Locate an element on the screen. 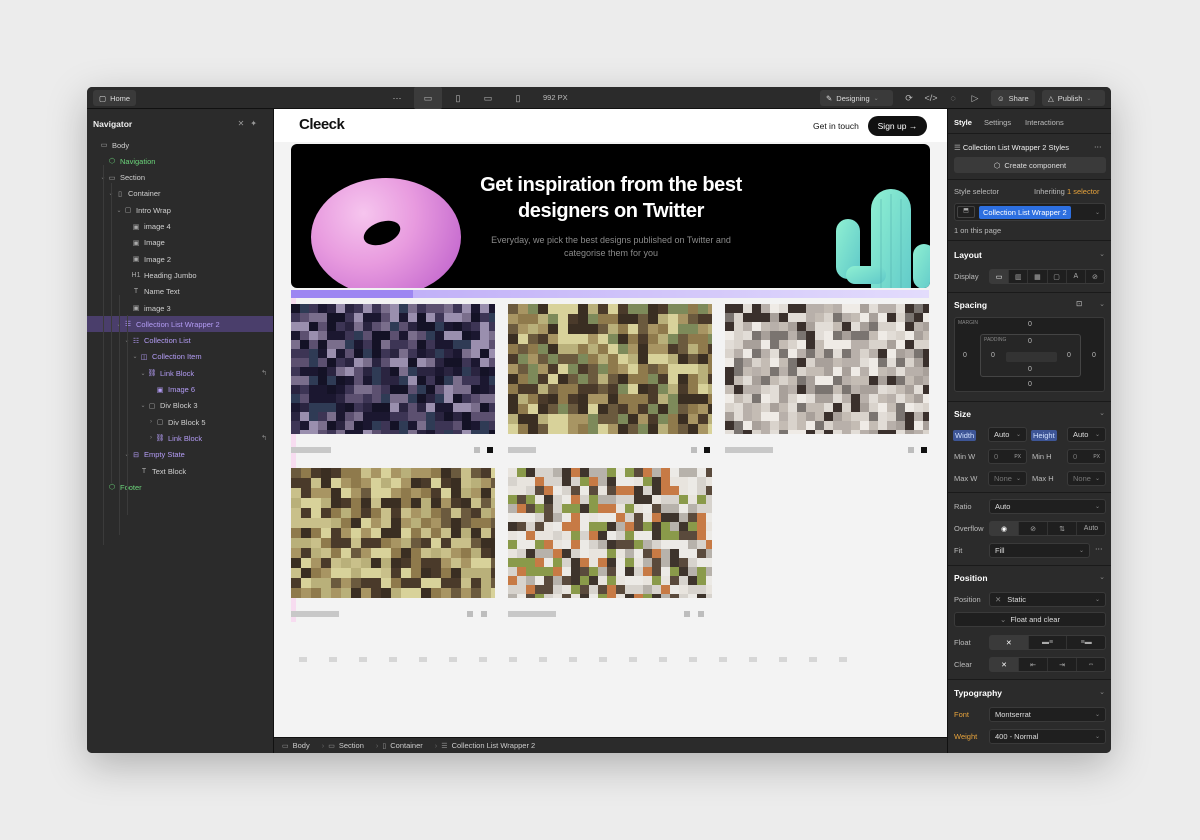  navigator-item: ⌄ ⛓ Link Block ↰ is located at coordinates (180, 373).